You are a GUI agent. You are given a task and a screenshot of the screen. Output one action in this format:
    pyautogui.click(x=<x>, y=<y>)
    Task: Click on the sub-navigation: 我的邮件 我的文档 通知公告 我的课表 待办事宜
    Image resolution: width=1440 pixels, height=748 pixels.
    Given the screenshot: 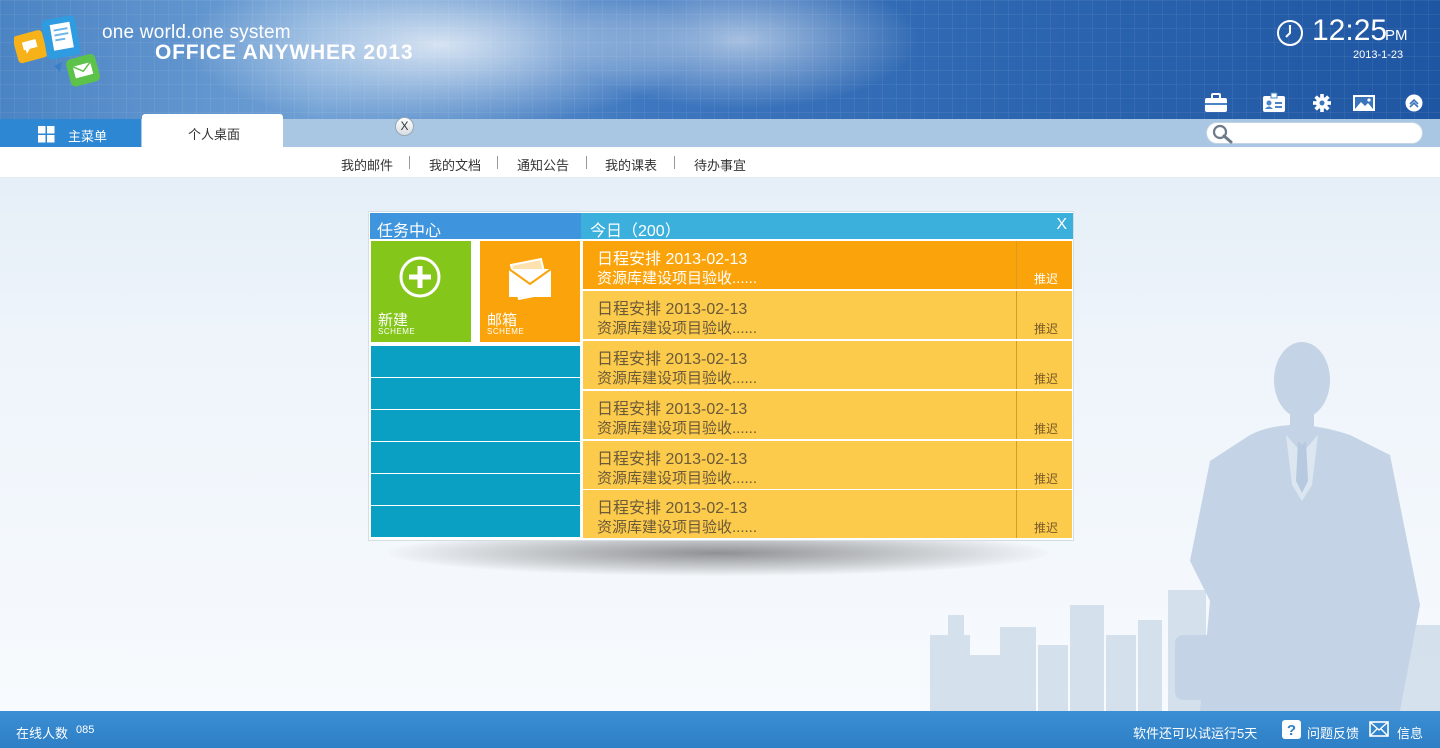 What is the action you would take?
    pyautogui.click(x=720, y=162)
    